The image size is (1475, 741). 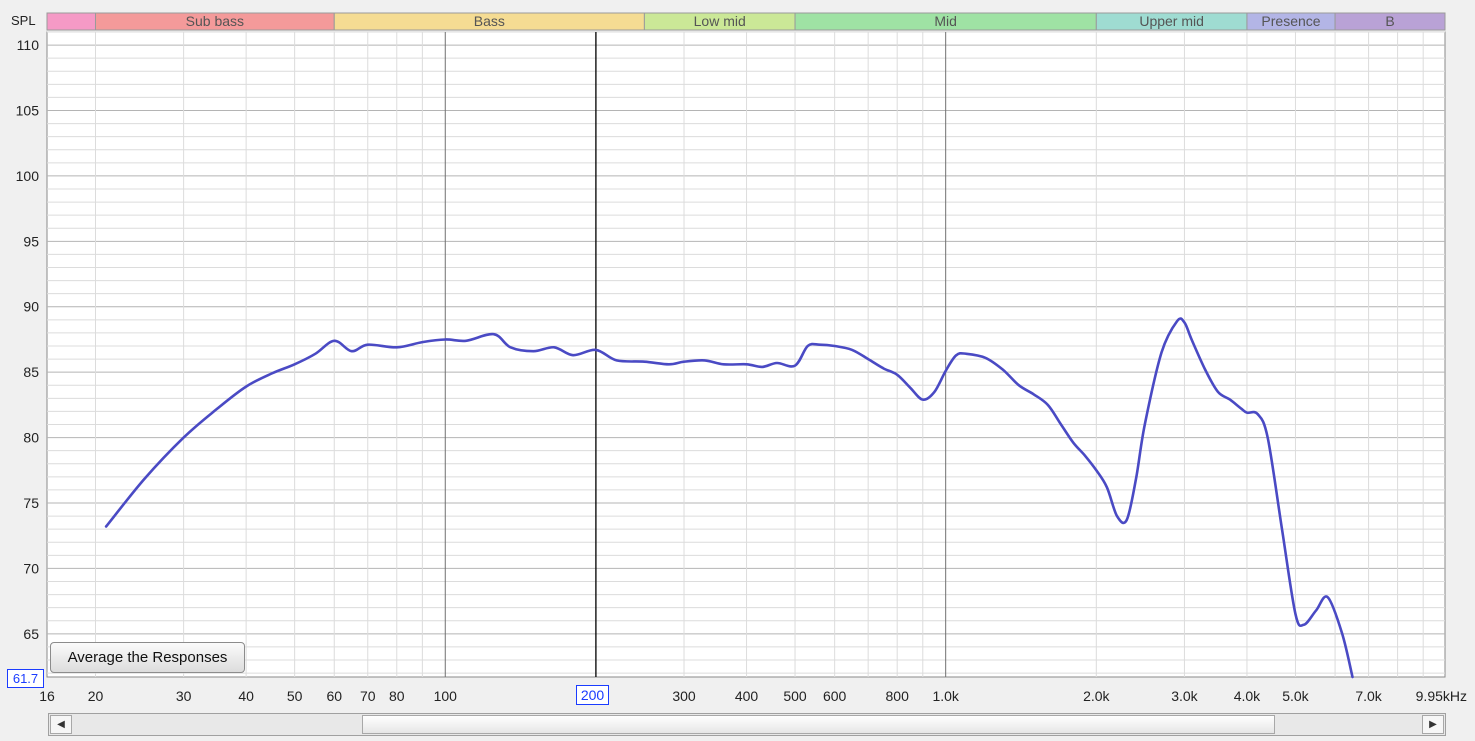 What do you see at coordinates (96, 696) in the screenshot?
I see `x-tick-20: 20` at bounding box center [96, 696].